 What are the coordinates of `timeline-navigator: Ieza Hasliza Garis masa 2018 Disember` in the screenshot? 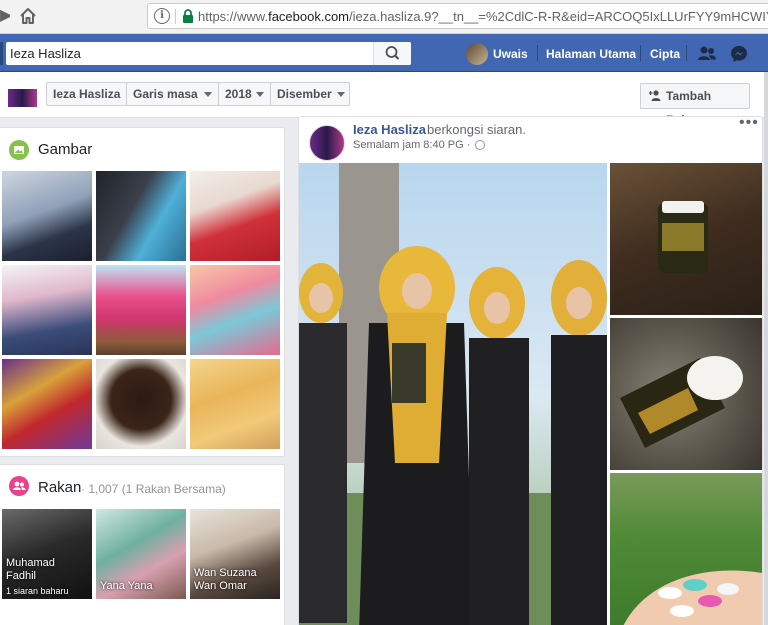 It's located at (198, 94).